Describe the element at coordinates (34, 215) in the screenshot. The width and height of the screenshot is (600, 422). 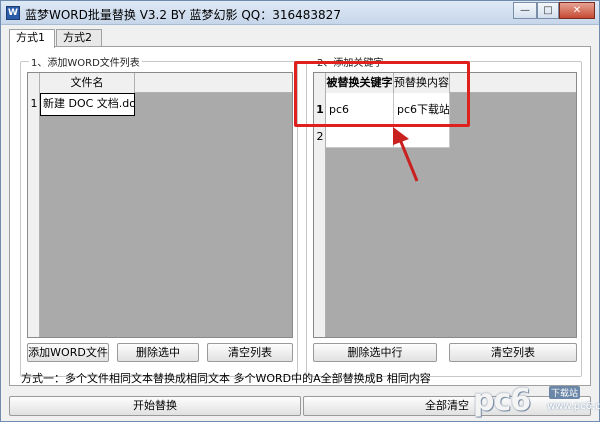
I see `row-header-column: 1` at that location.